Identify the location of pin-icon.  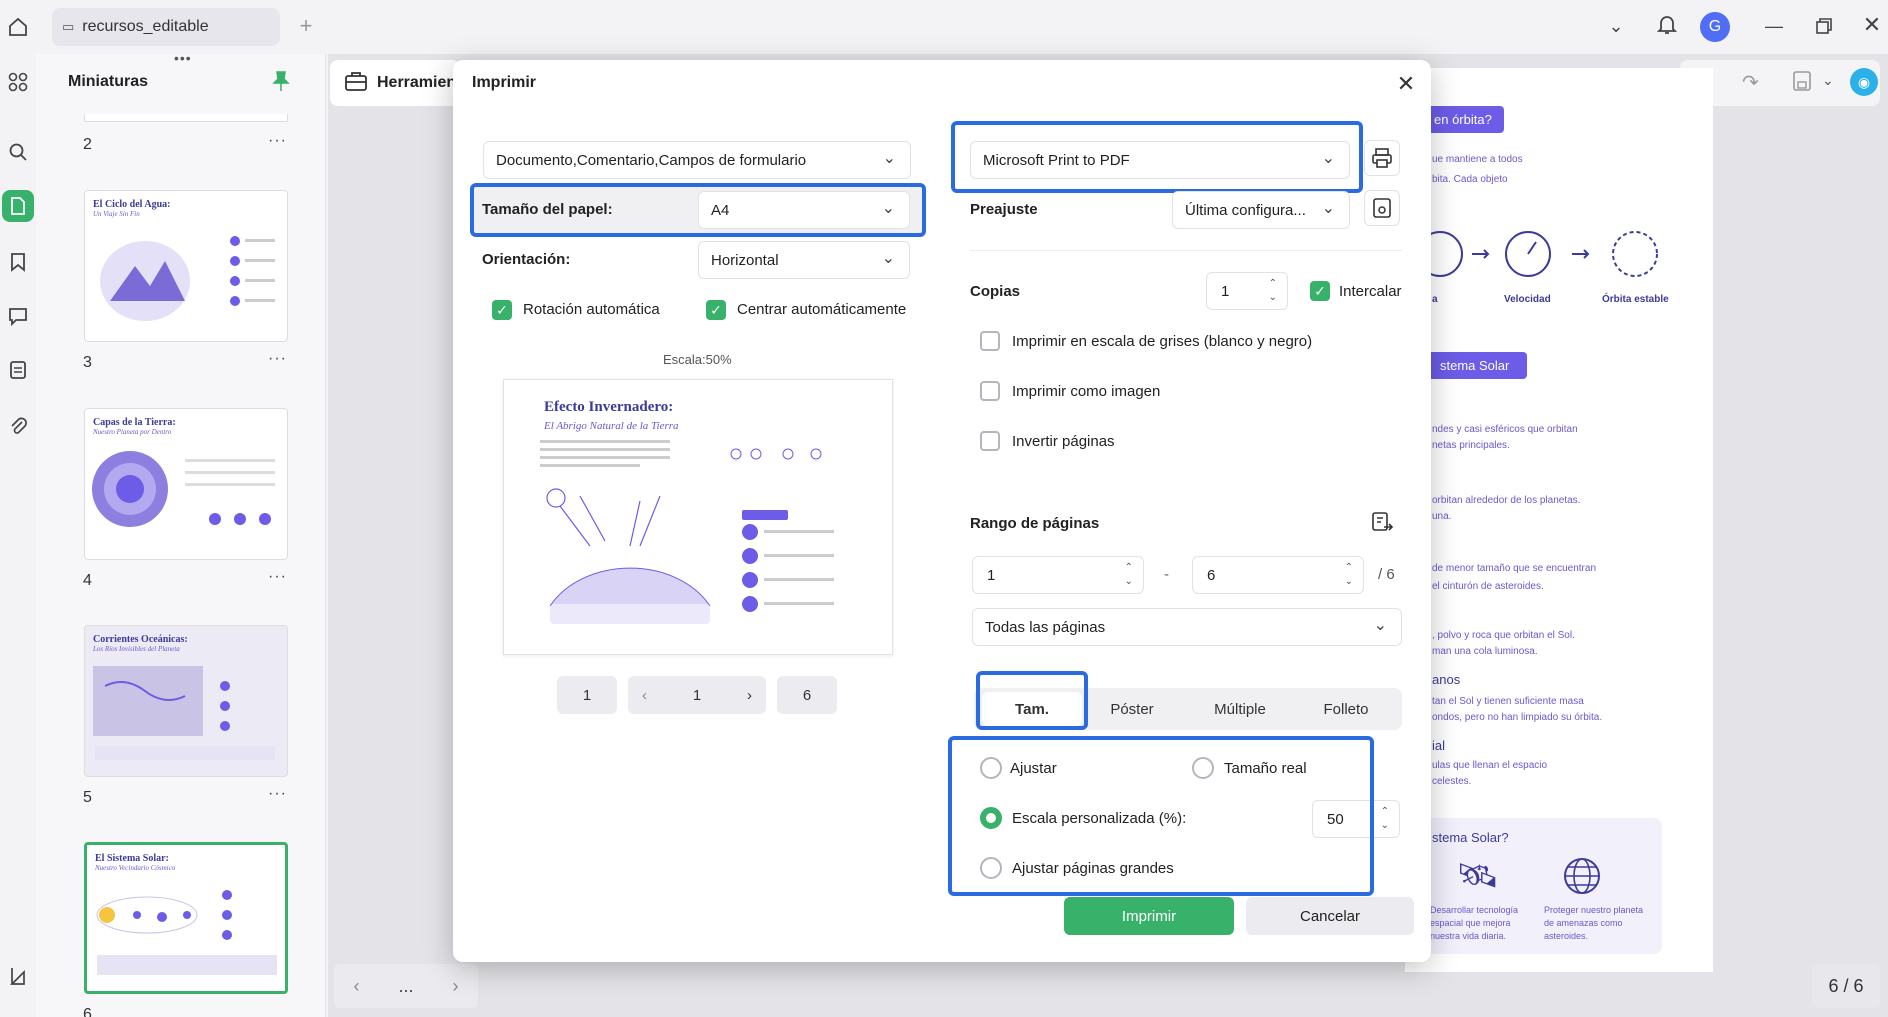
(281, 83).